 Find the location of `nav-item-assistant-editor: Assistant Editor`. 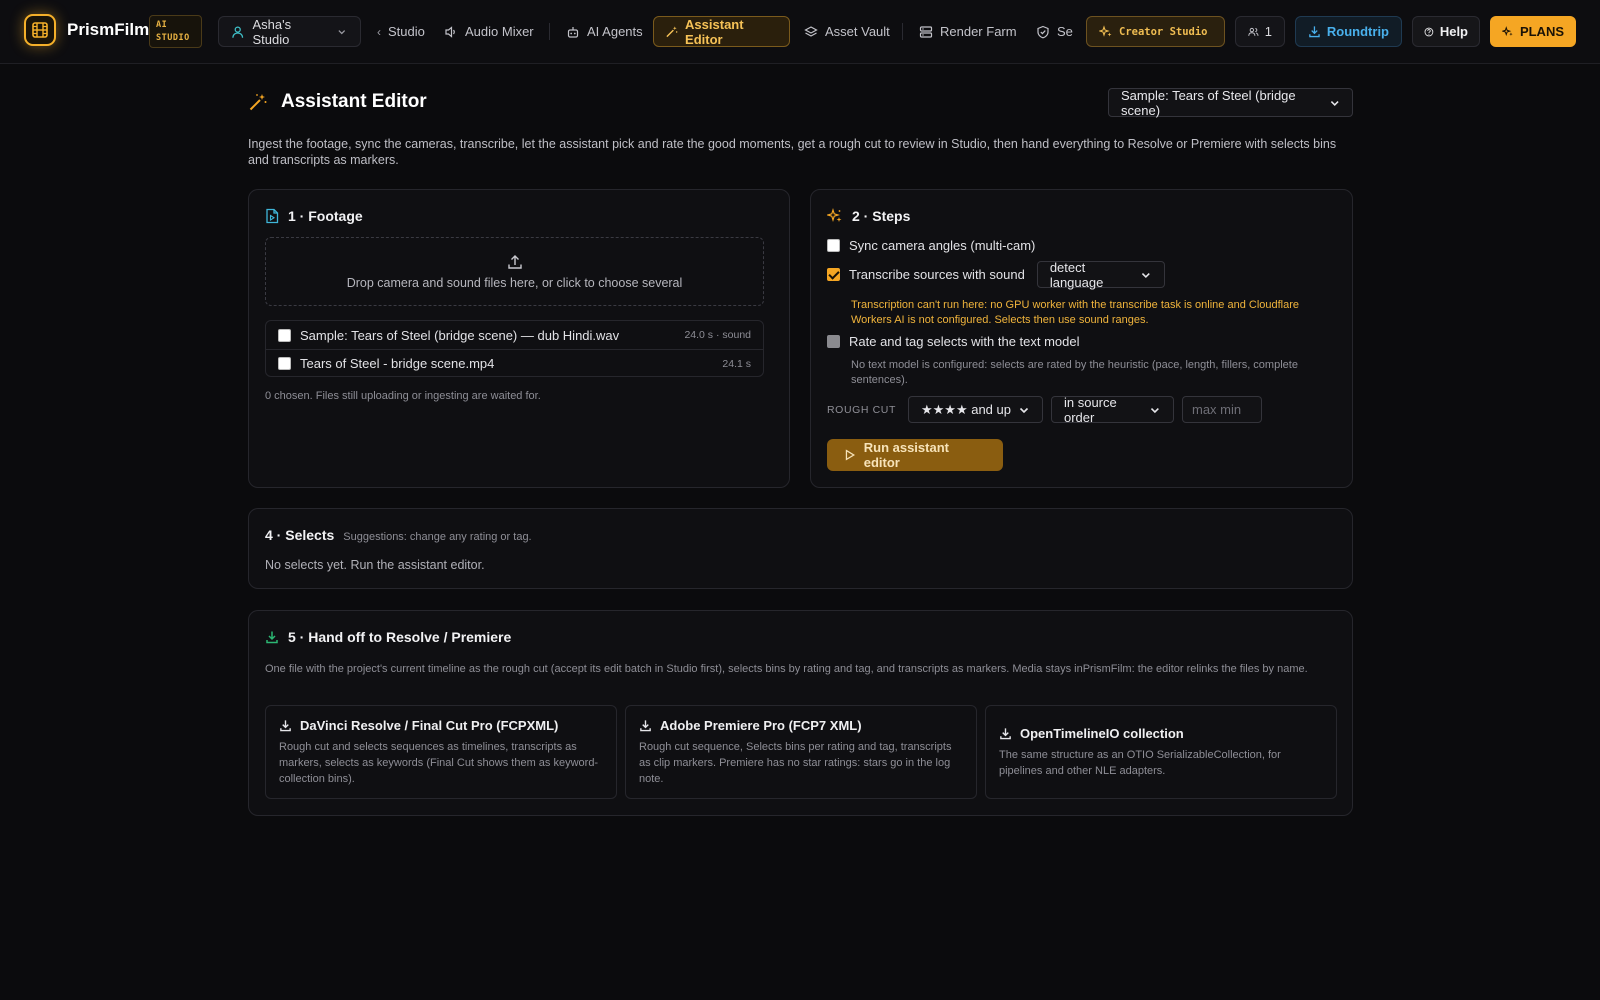

nav-item-assistant-editor: Assistant Editor is located at coordinates (721, 31).